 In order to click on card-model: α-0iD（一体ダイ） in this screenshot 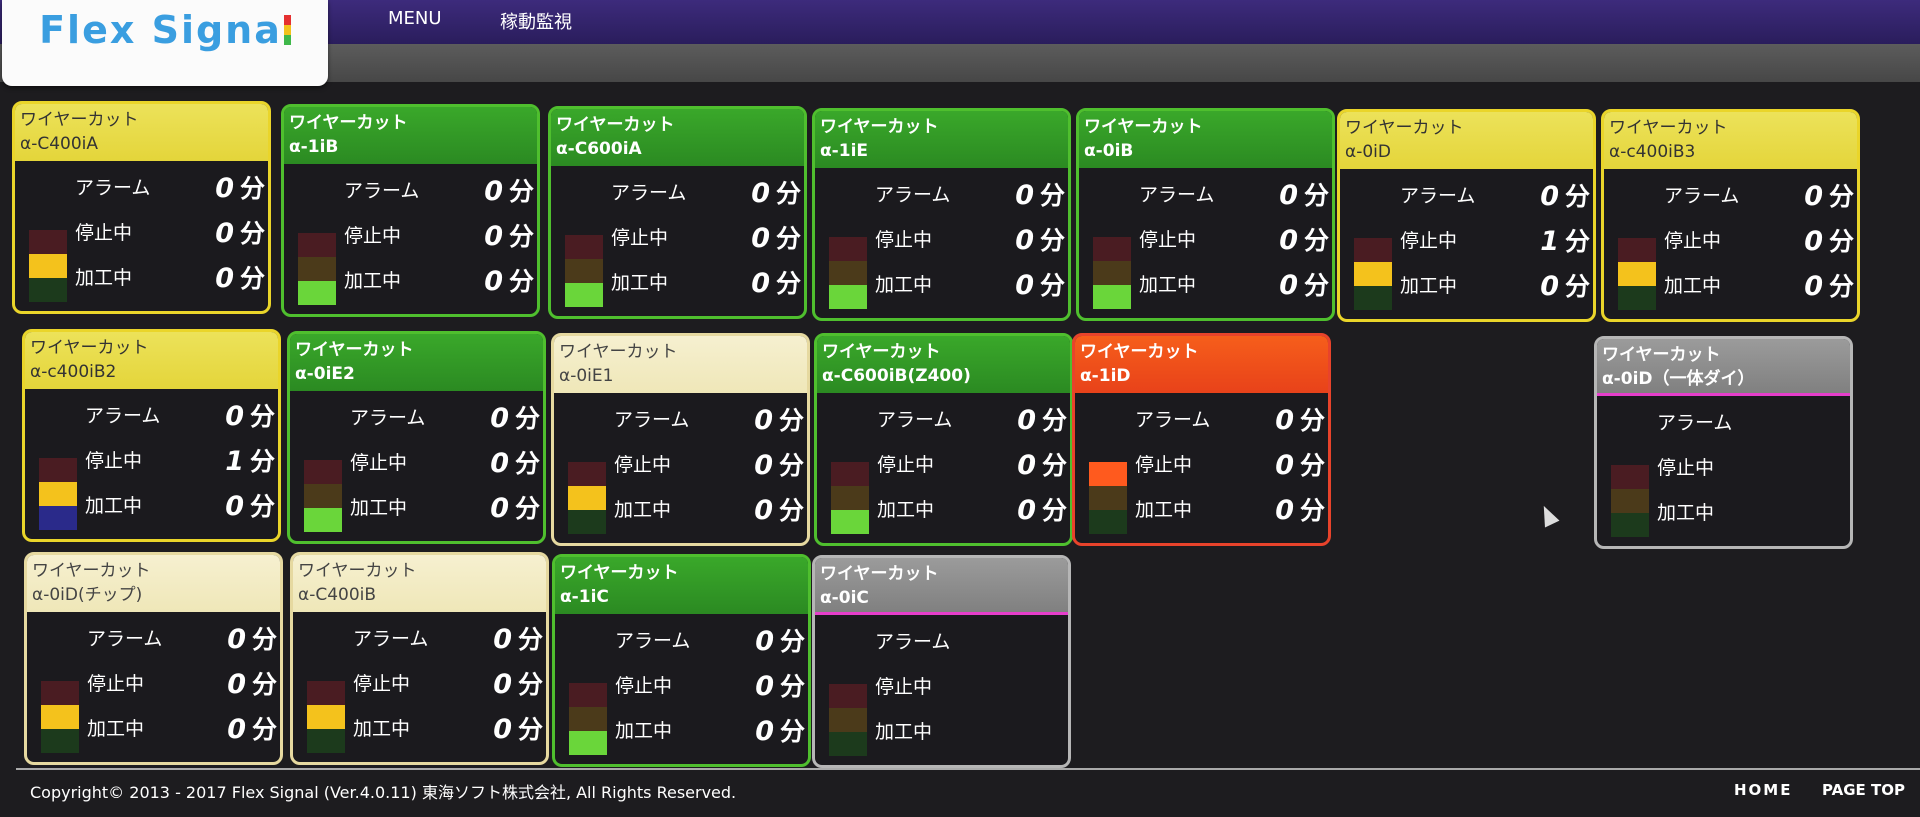, I will do `click(1678, 379)`.